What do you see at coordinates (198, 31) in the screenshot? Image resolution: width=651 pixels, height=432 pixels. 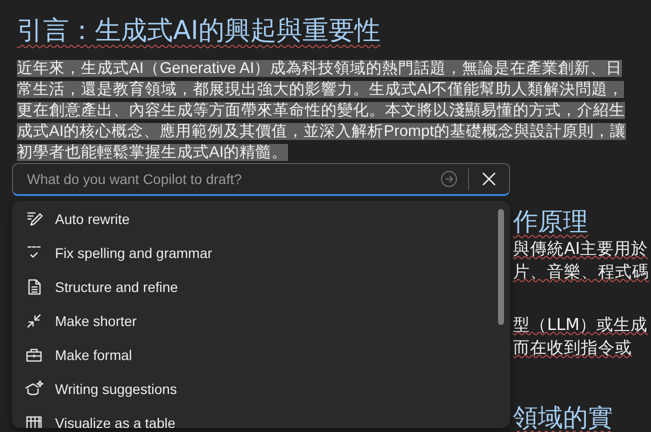 I see `document-heading: 引言：生成式AI的興起與重要性` at bounding box center [198, 31].